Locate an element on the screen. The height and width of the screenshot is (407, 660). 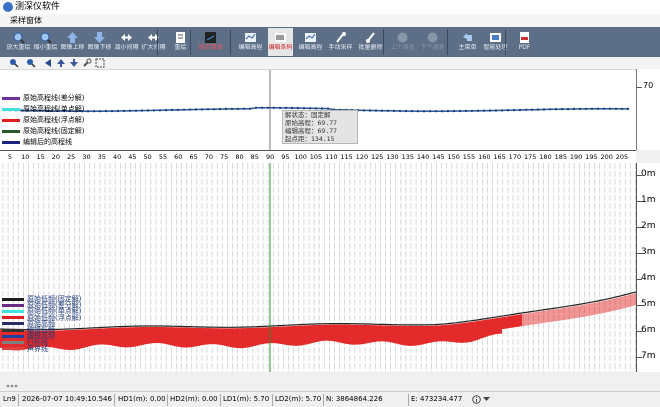
menu-sample-window: 采样窗体 is located at coordinates (26, 20).